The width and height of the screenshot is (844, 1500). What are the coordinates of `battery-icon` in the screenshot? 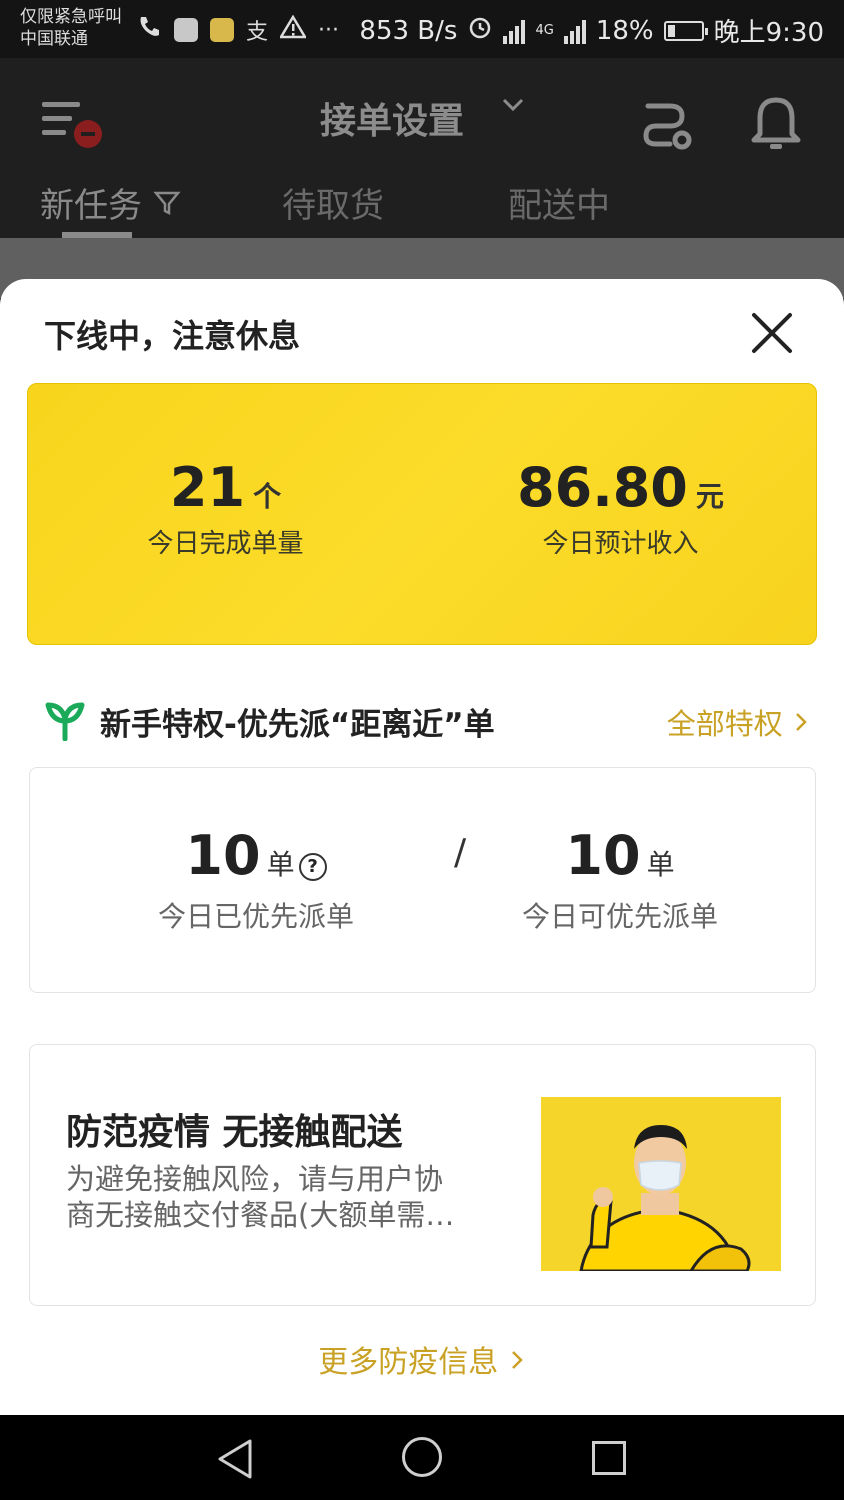 It's located at (685, 30).